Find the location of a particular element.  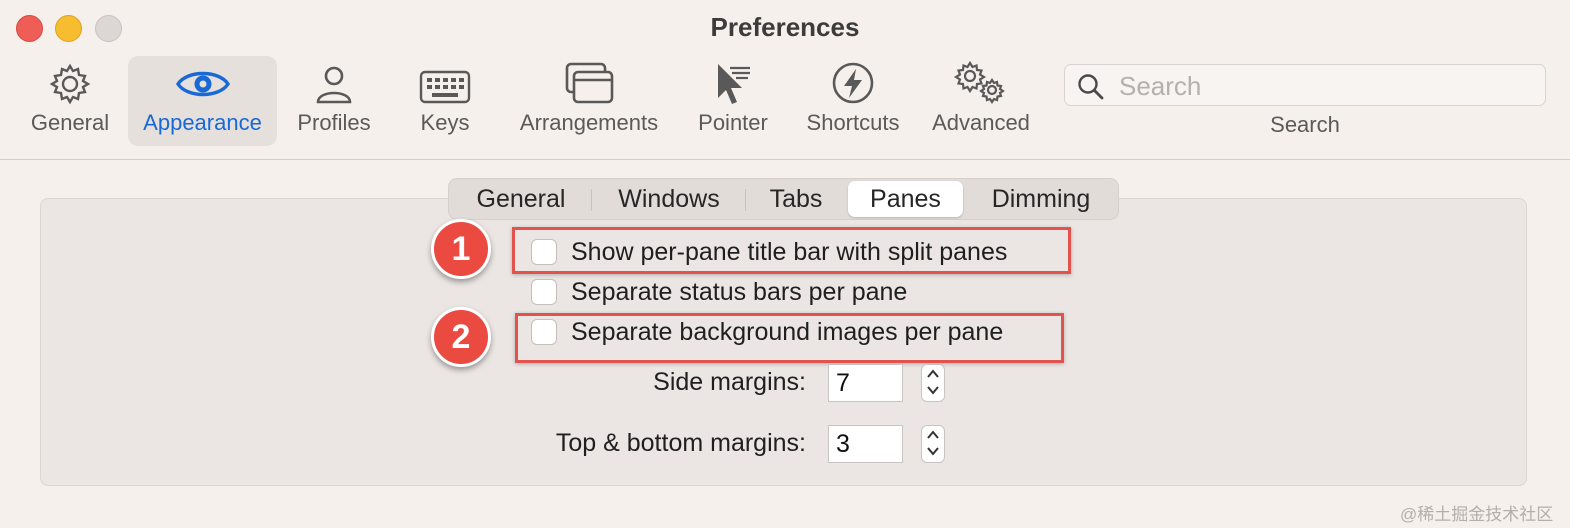

side-margins-label: Side margins: is located at coordinates (729, 382).